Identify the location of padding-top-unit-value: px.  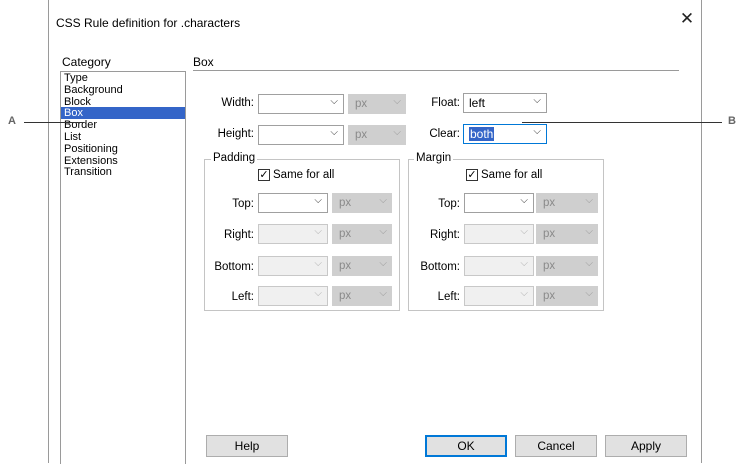
(345, 203).